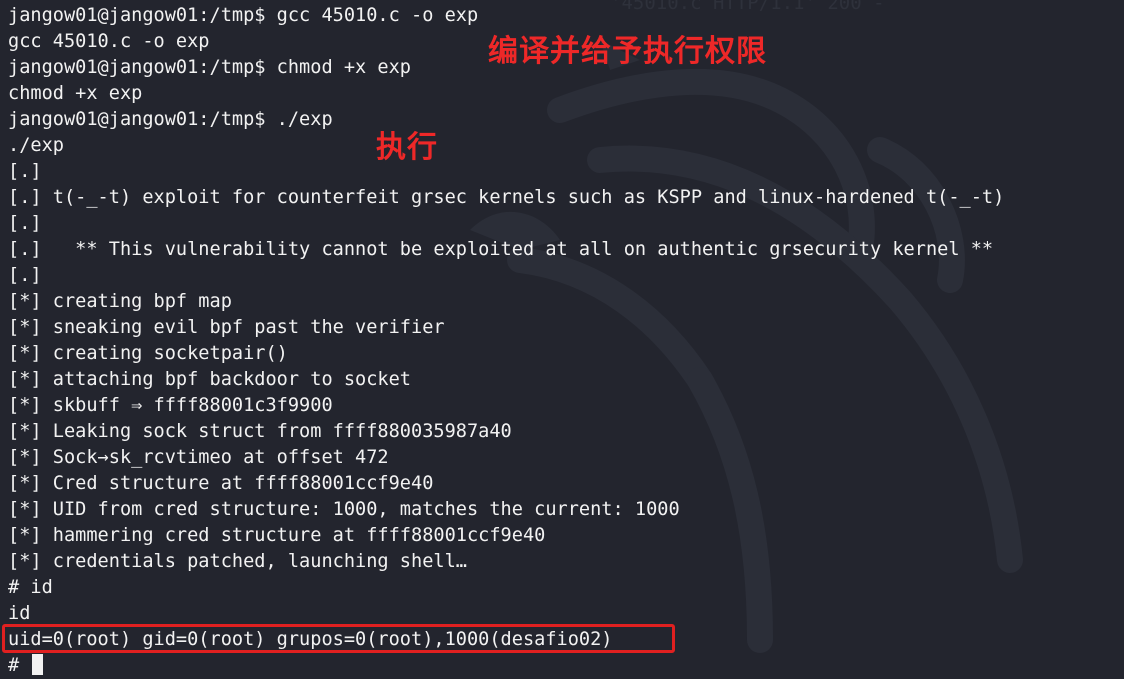  Describe the element at coordinates (19, 665) in the screenshot. I see `root-prompt: #` at that location.